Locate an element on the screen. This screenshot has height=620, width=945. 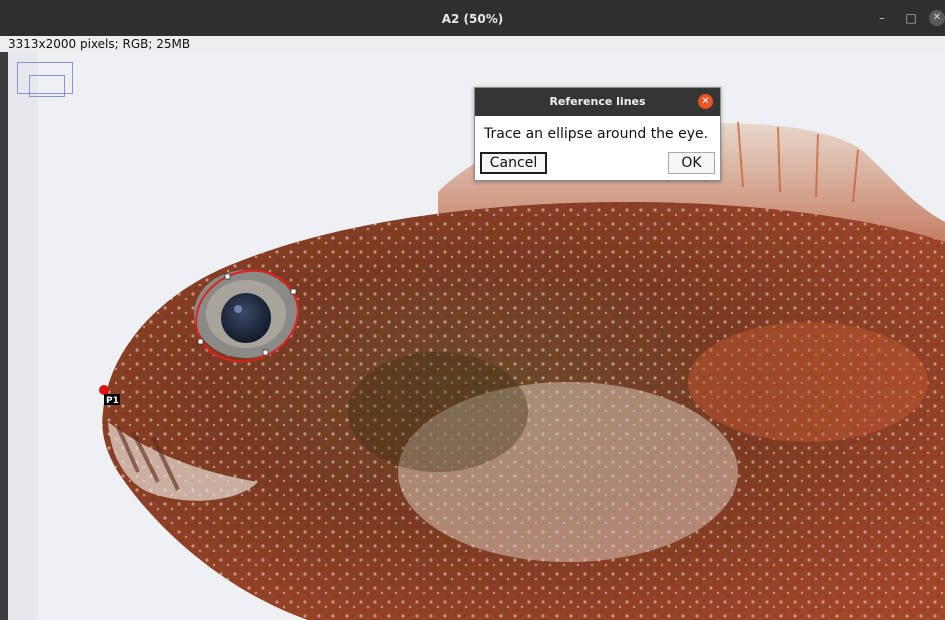
dialog-title: Reference lines is located at coordinates (597, 101).